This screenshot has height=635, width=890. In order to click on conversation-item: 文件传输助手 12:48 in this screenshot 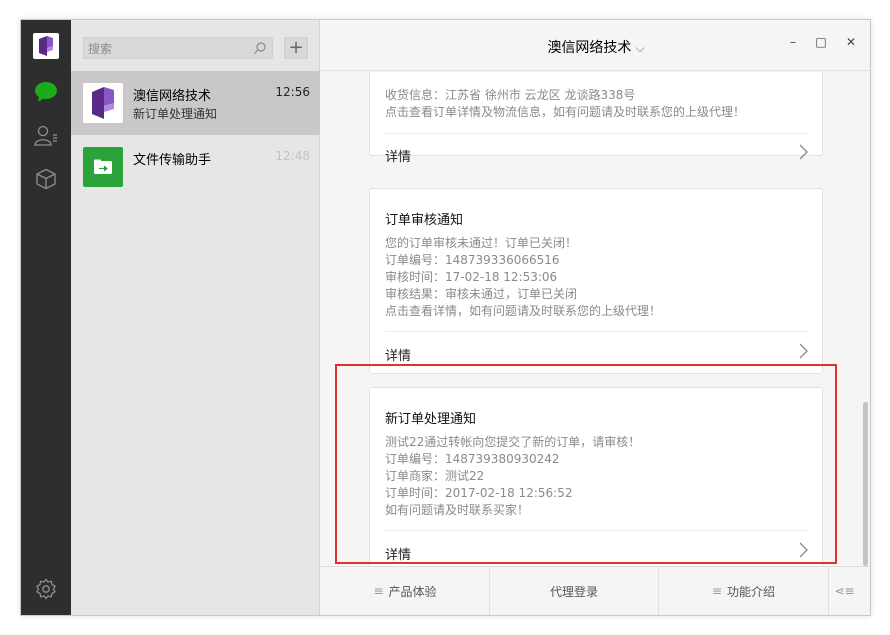, I will do `click(195, 167)`.